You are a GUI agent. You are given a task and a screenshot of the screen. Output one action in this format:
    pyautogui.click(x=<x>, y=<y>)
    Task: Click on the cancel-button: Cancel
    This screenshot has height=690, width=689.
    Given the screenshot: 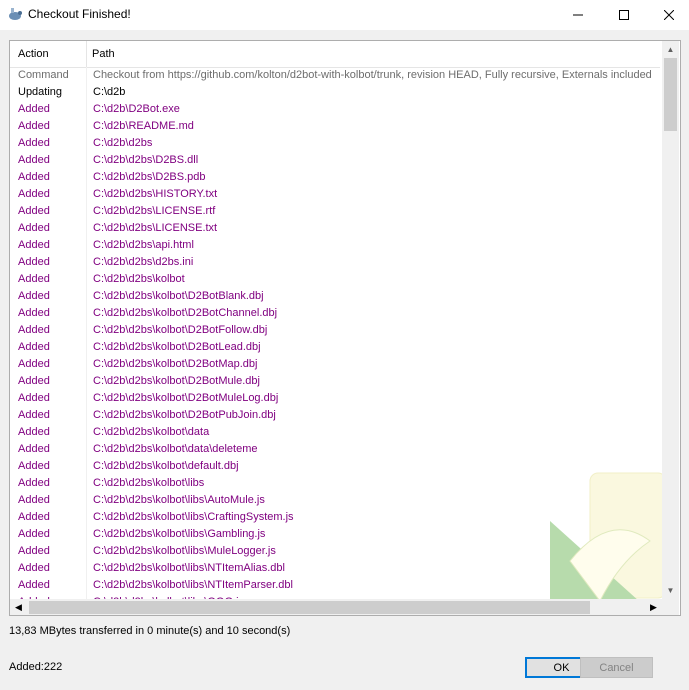 What is the action you would take?
    pyautogui.click(x=616, y=667)
    